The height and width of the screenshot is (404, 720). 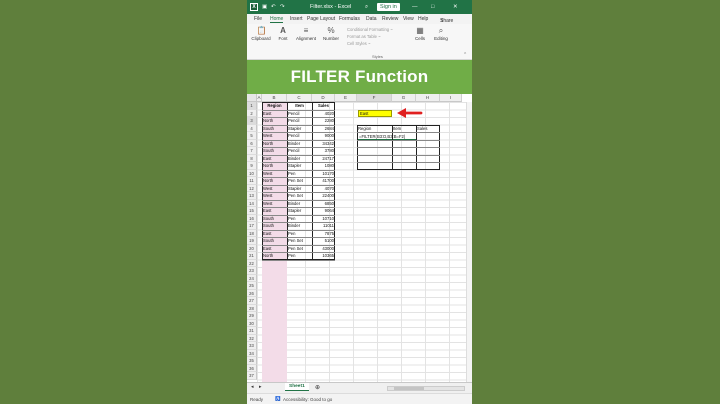 What do you see at coordinates (252, 113) in the screenshot?
I see `row-header: 2` at bounding box center [252, 113].